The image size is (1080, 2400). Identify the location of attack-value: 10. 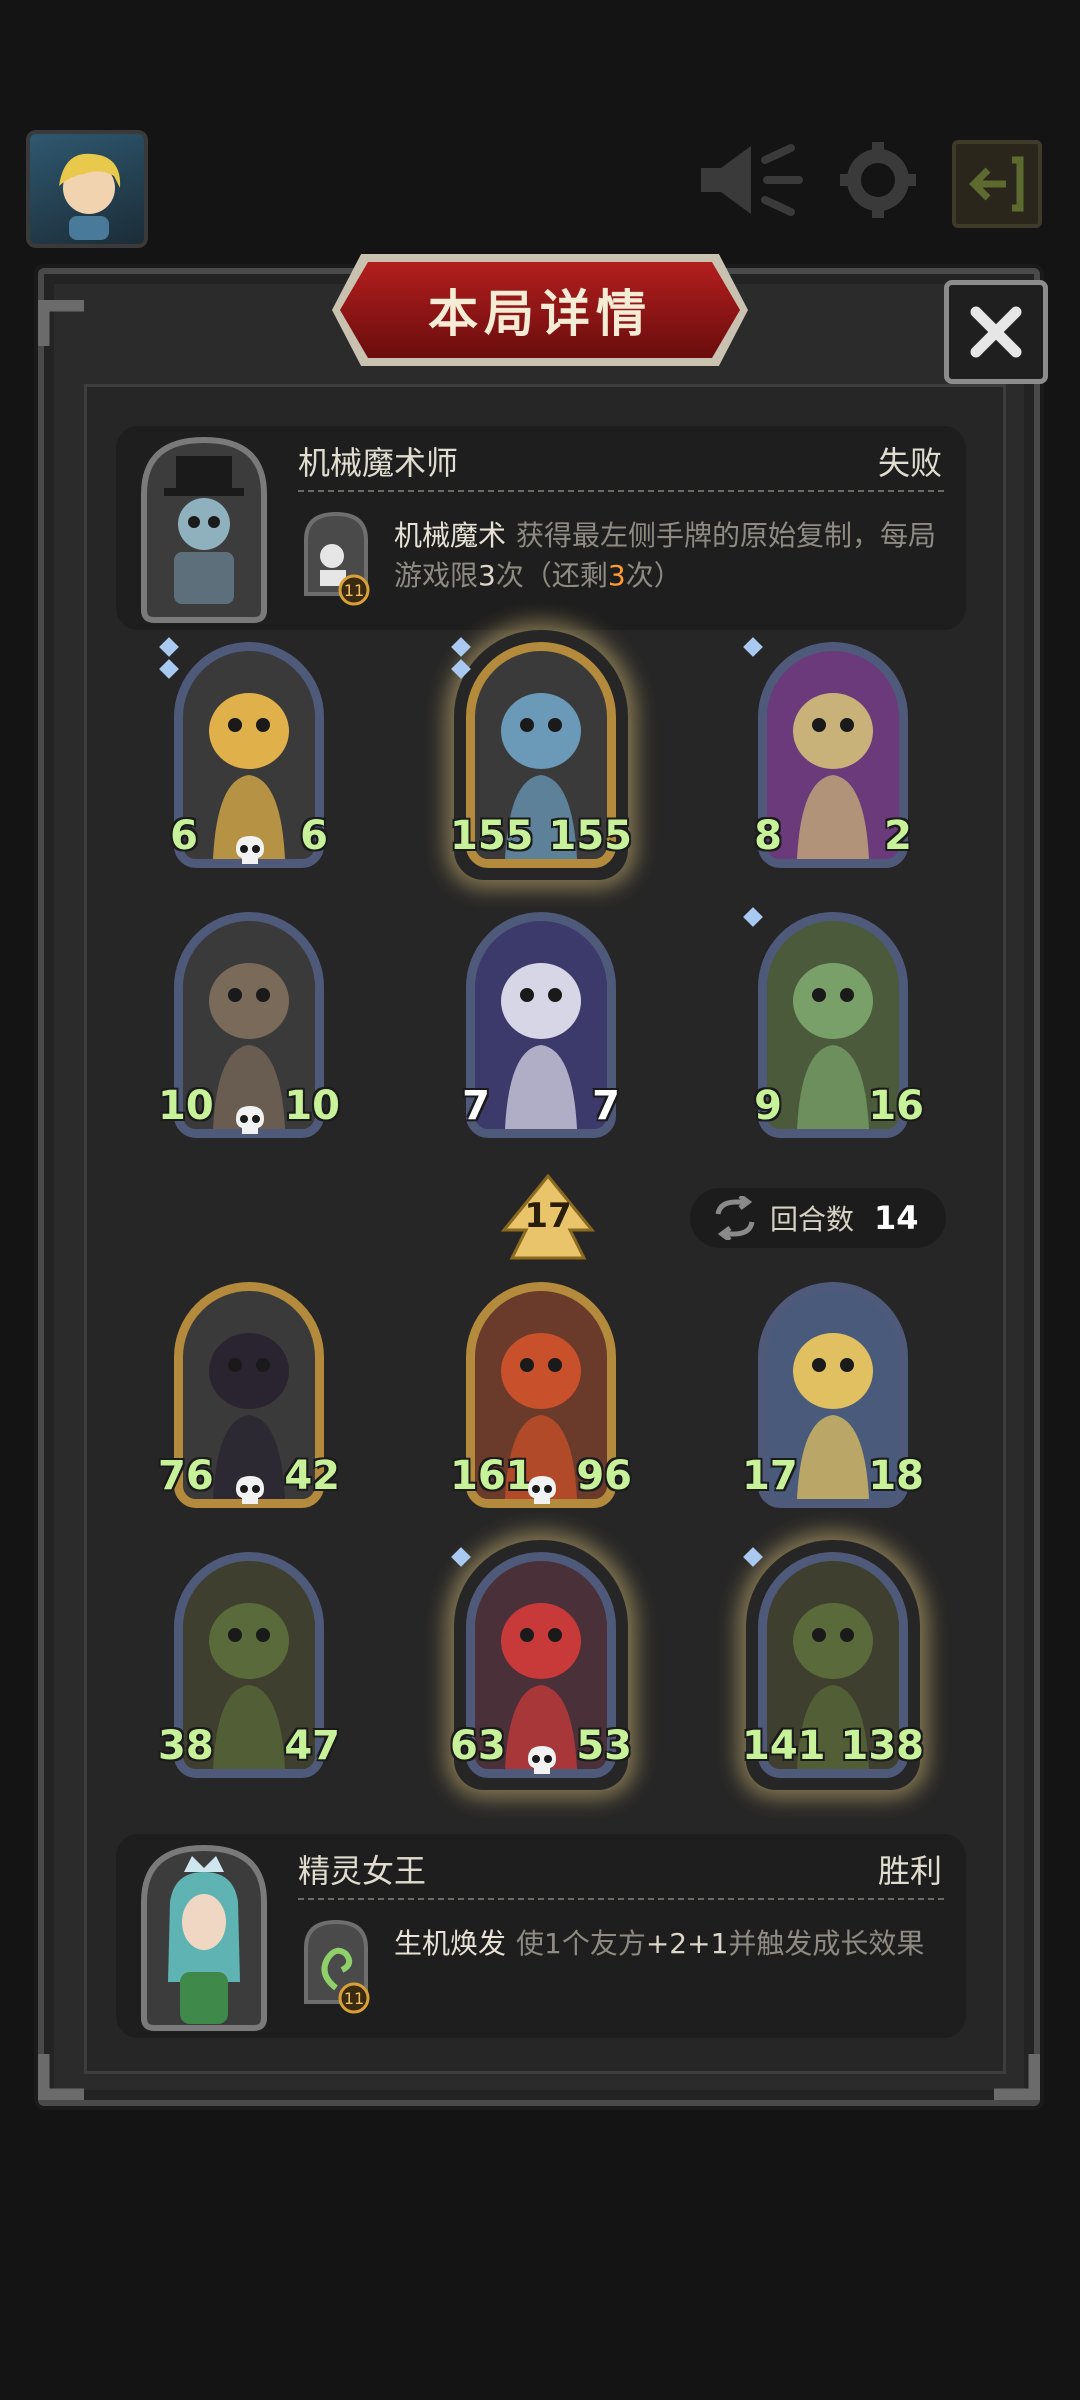
(186, 1106).